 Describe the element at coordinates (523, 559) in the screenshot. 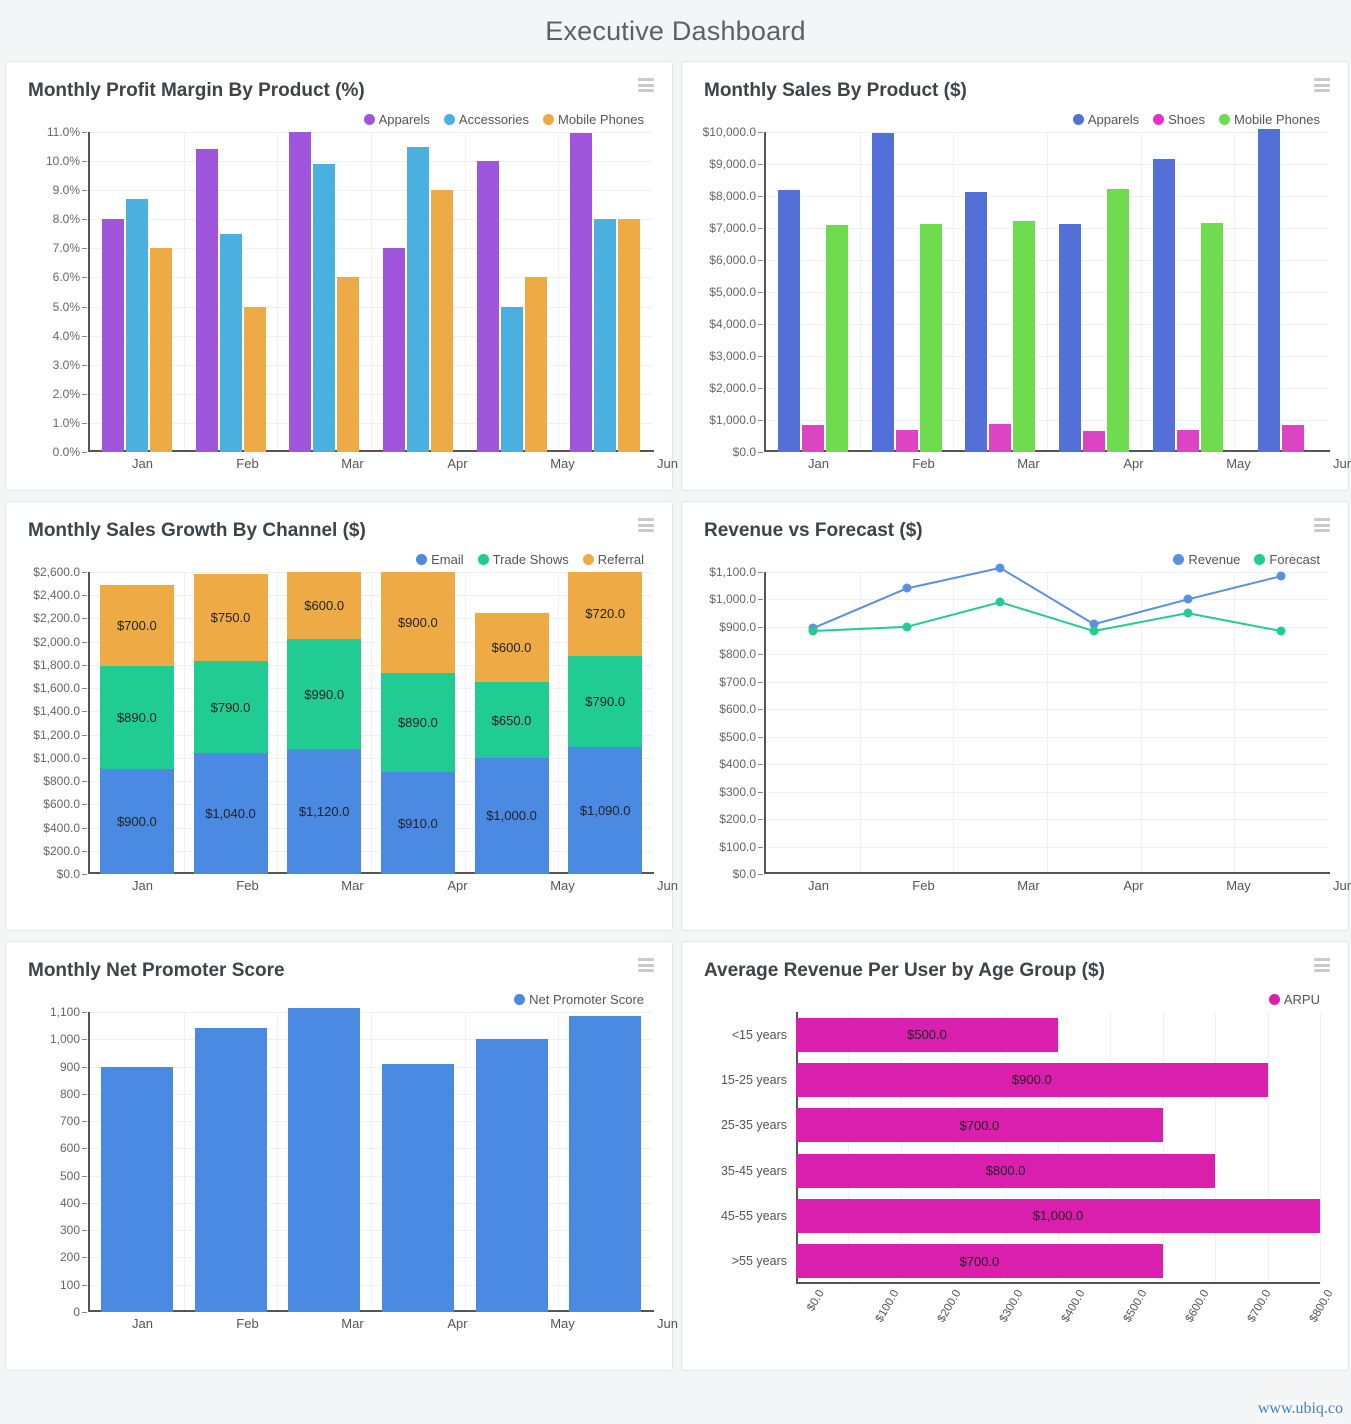

I see `legend-item: Trade Shows` at that location.